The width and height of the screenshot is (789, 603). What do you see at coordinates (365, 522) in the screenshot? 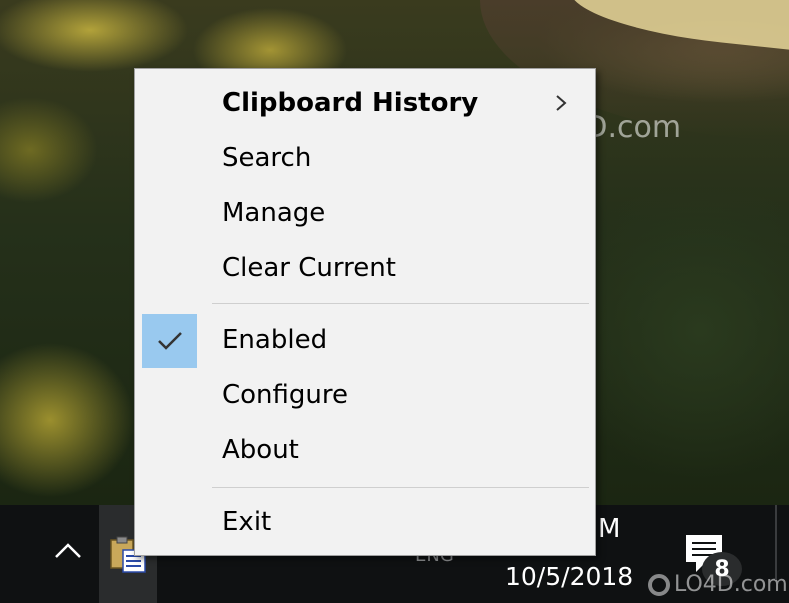
I see `menu-item-exit: Exit` at bounding box center [365, 522].